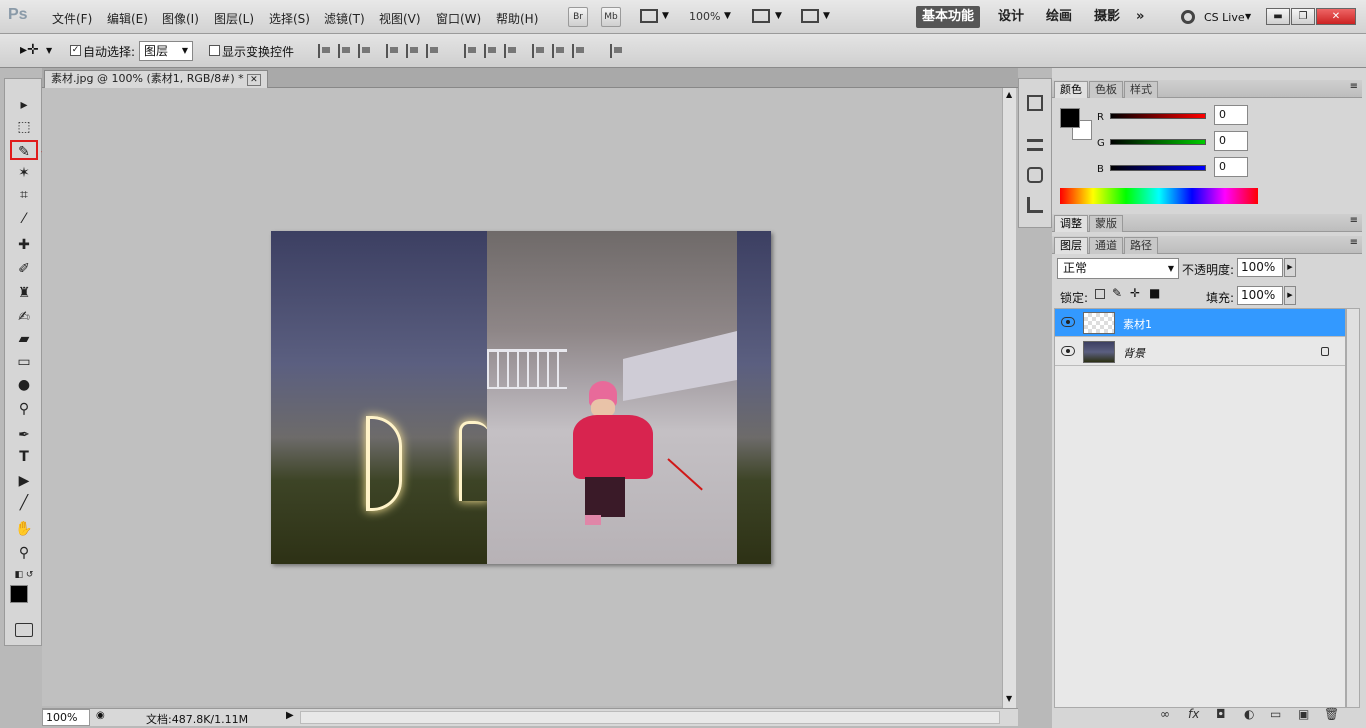 Image resolution: width=1366 pixels, height=728 pixels. Describe the element at coordinates (24, 269) in the screenshot. I see `brush-tool-icon: ✐` at that location.